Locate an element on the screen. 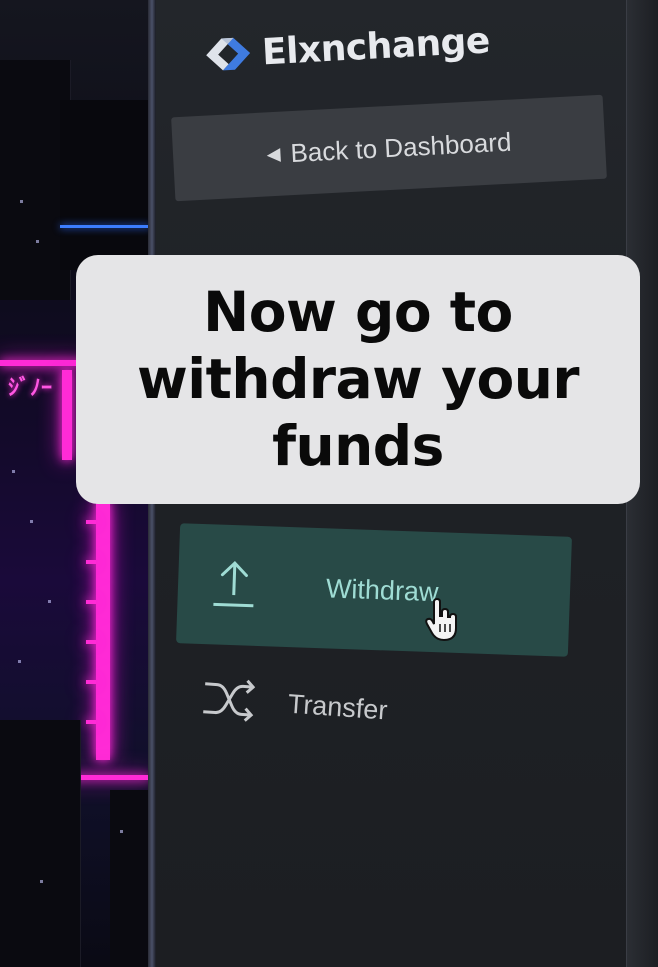 This screenshot has width=658, height=967. sidebar-item-withdraw: Withdraw is located at coordinates (374, 590).